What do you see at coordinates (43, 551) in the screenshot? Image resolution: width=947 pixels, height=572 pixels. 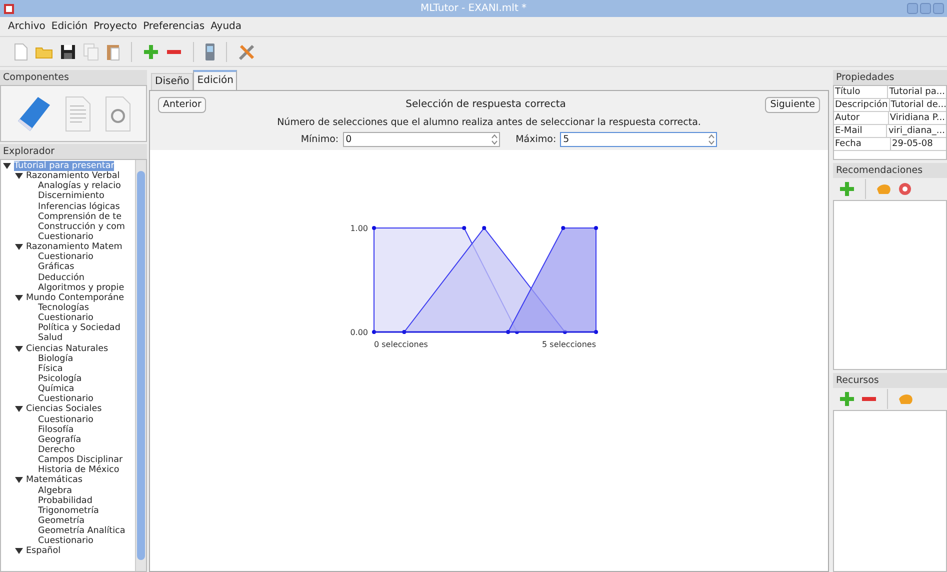 I see `tree-item: Español` at bounding box center [43, 551].